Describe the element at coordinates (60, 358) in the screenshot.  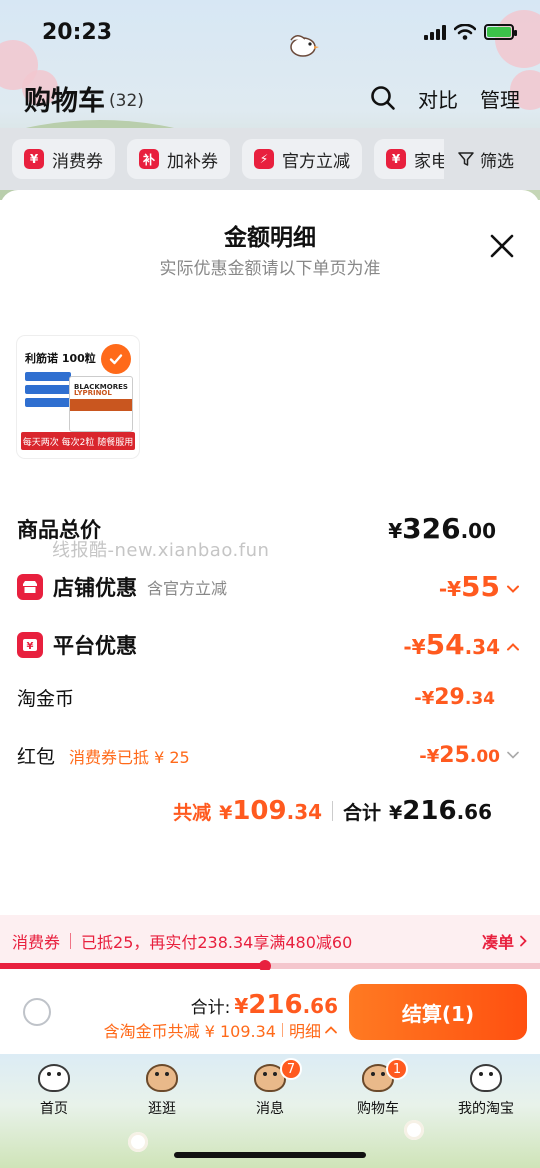
I see `product-name: 利筋诺 100粒` at that location.